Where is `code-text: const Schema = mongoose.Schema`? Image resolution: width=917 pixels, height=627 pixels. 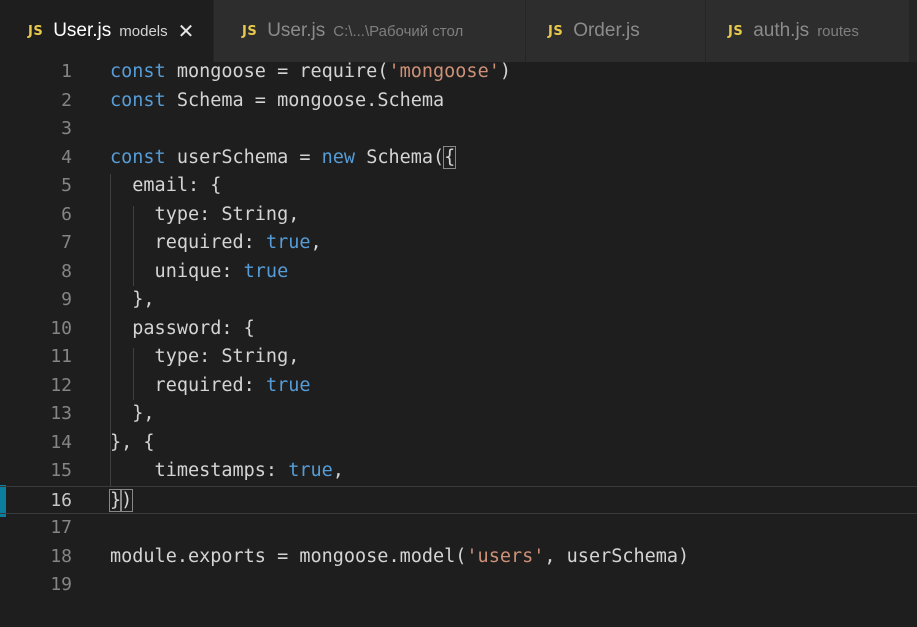
code-text: const Schema = mongoose.Schema is located at coordinates (277, 101).